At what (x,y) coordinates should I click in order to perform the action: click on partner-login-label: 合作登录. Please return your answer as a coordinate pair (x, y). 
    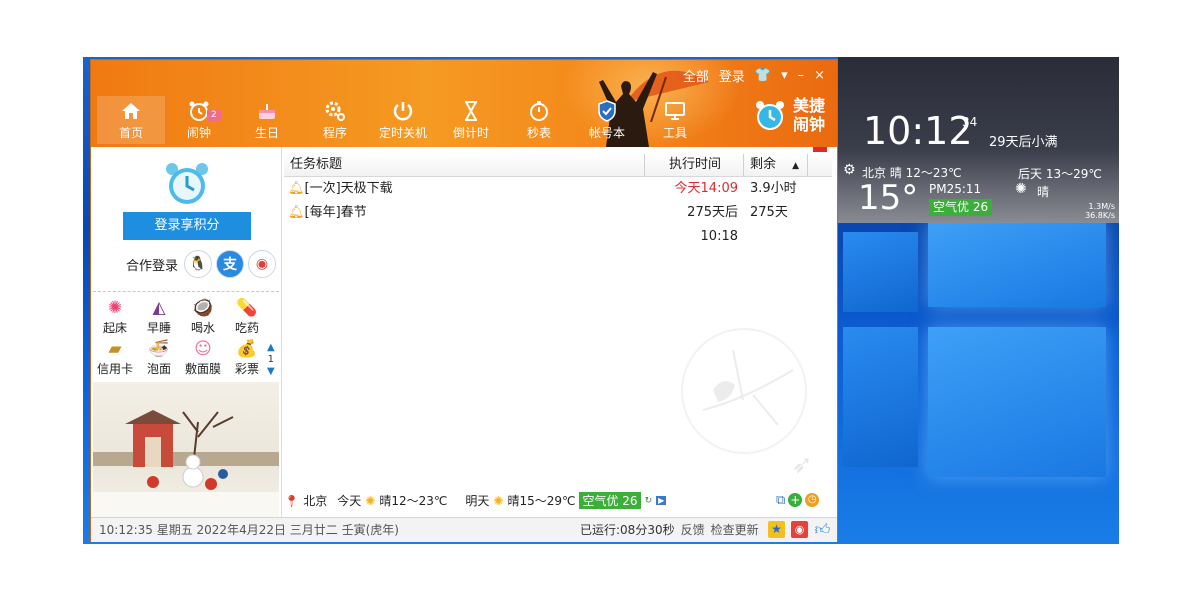
    Looking at the image, I should click on (152, 266).